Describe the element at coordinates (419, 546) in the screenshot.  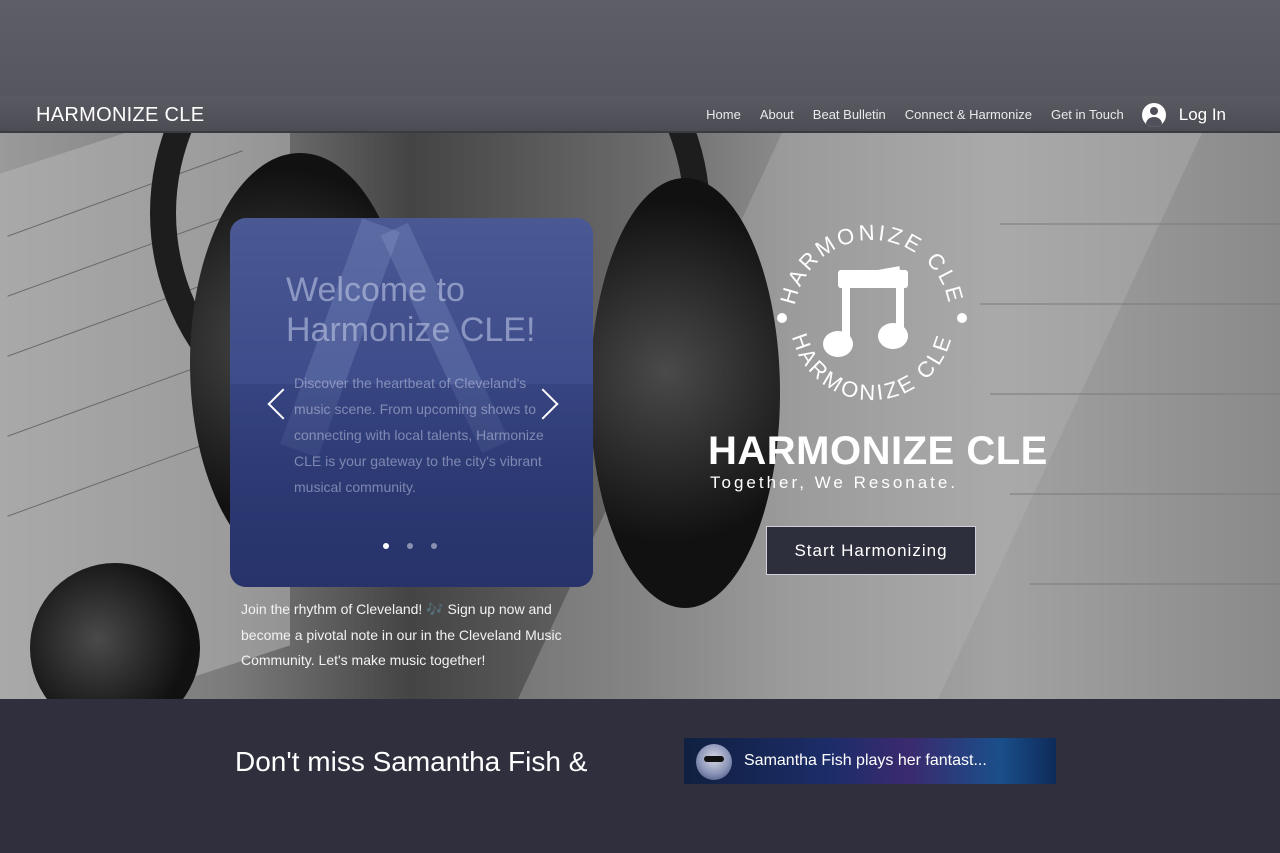
I see `slide-dots` at that location.